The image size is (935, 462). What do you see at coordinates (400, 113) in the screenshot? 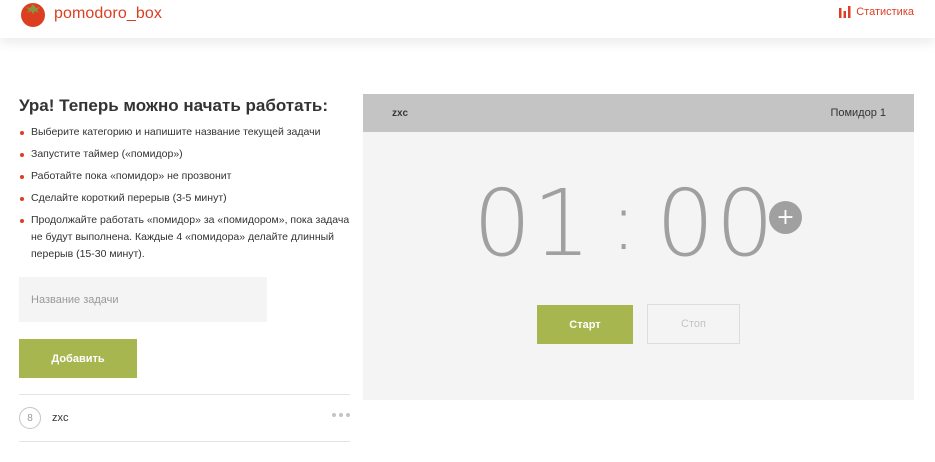
I see `timer-task-name: zxc` at bounding box center [400, 113].